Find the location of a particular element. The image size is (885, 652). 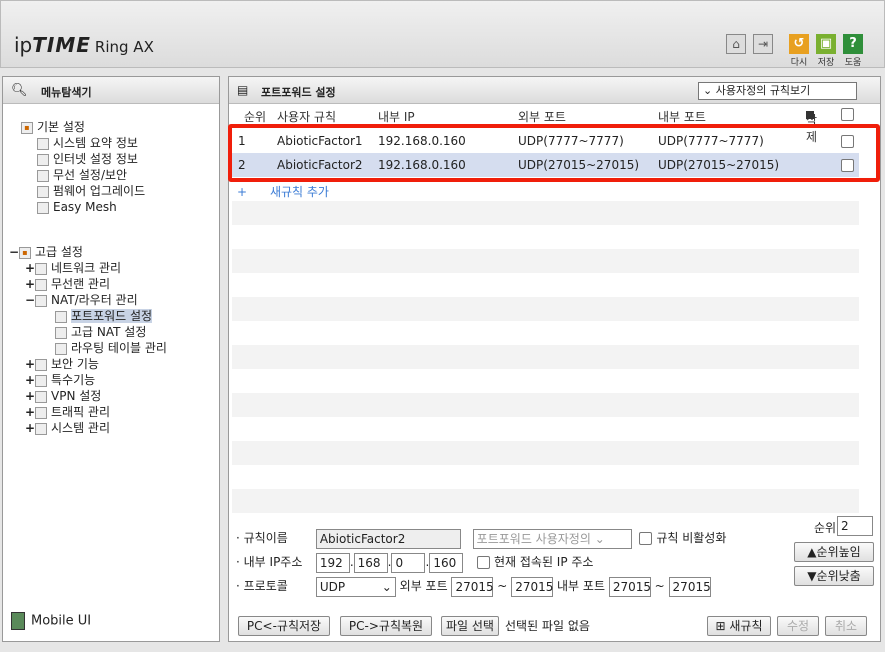

home-icon: ⌂ is located at coordinates (736, 44).